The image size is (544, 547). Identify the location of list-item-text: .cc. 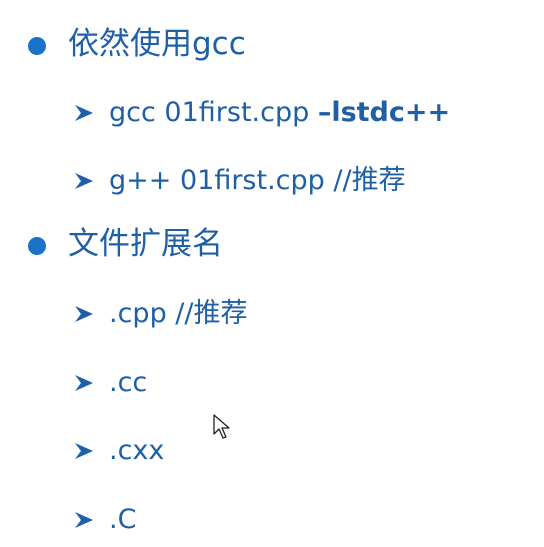
(128, 382).